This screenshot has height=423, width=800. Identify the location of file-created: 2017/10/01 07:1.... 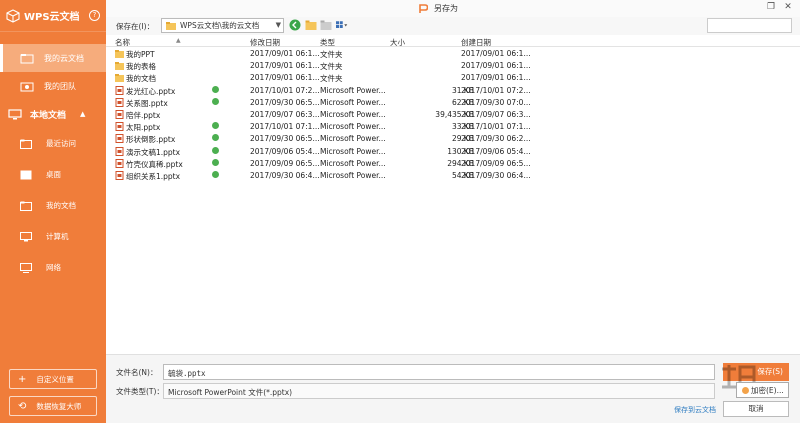
(496, 127).